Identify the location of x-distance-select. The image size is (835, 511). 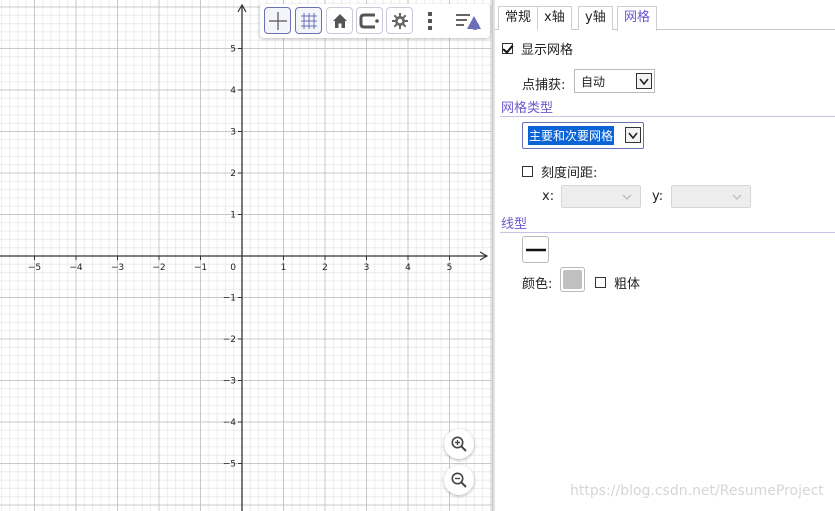
(601, 196).